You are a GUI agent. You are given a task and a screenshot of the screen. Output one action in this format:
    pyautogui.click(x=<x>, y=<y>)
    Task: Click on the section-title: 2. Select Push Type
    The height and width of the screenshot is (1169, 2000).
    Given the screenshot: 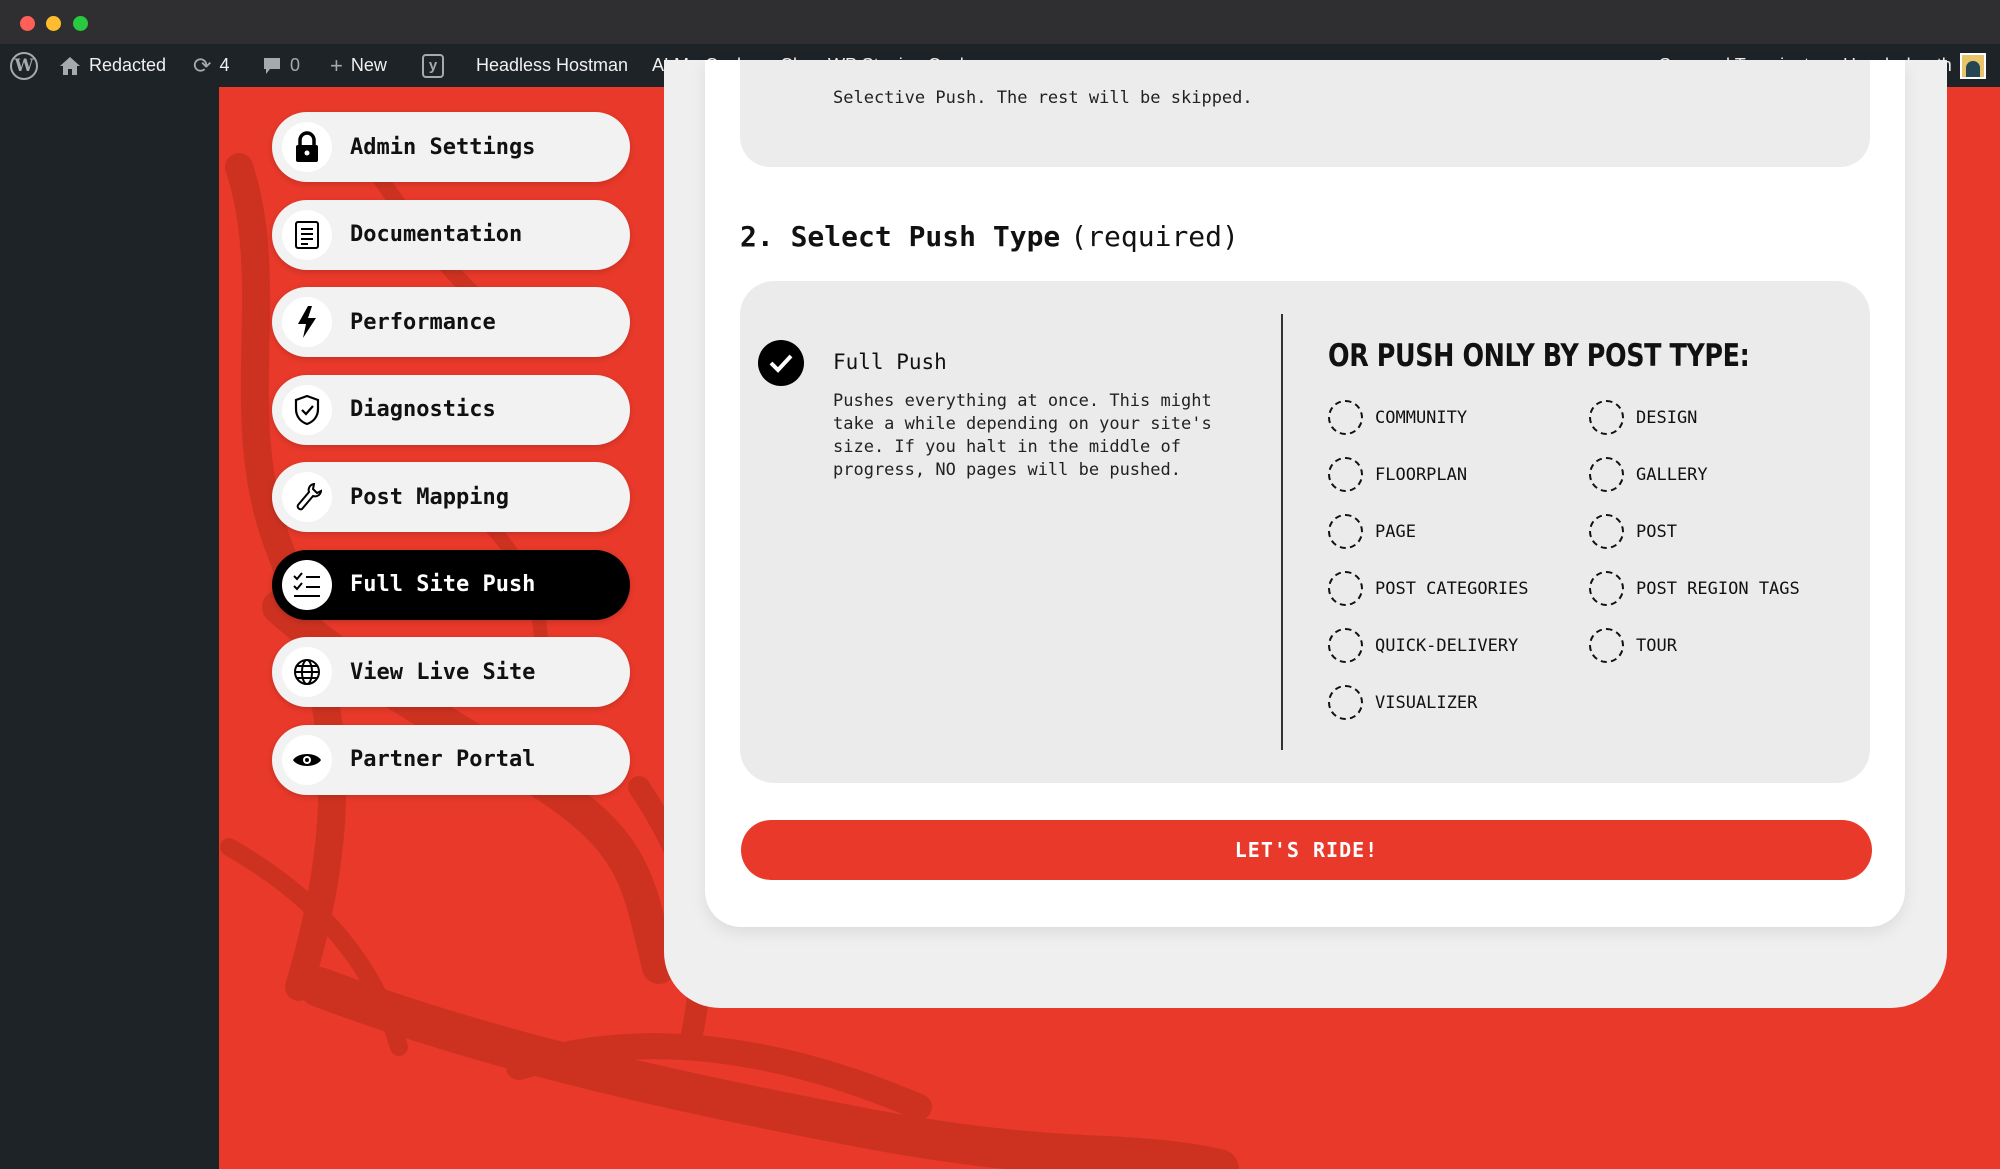 What is the action you would take?
    pyautogui.click(x=900, y=236)
    